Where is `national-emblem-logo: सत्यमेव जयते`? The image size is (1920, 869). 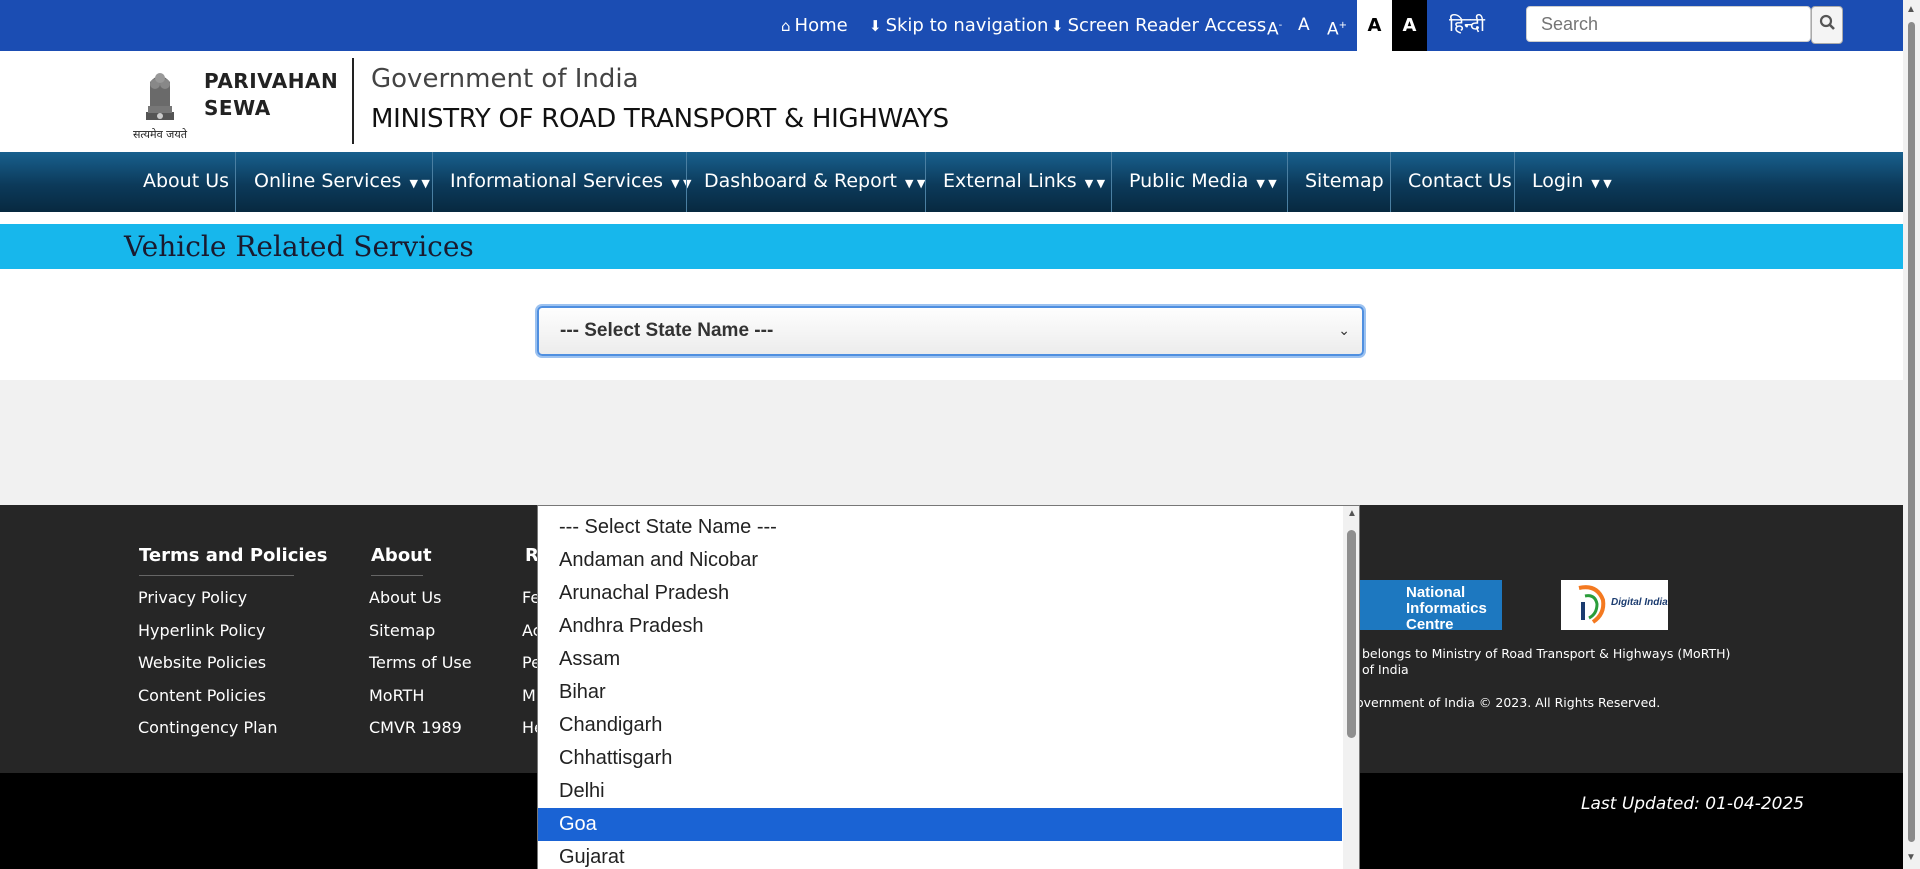 national-emblem-logo: सत्यमेव जयते is located at coordinates (160, 102).